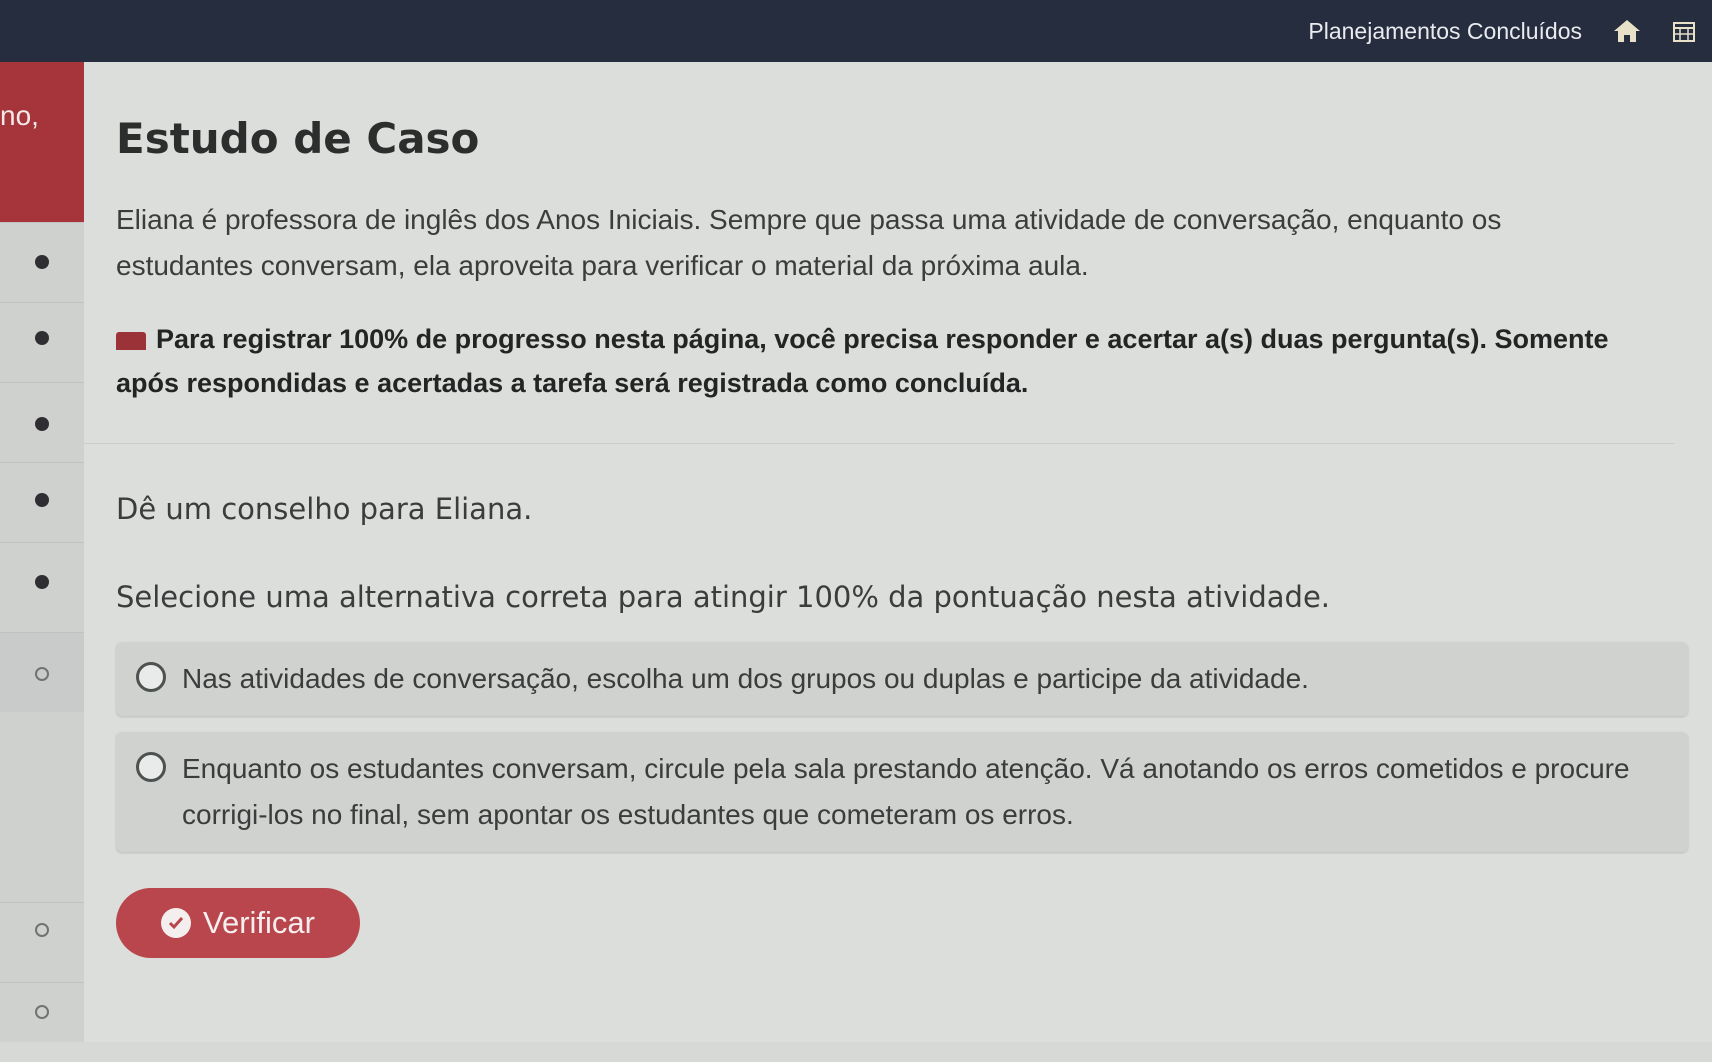  I want to click on section-divider, so click(879, 443).